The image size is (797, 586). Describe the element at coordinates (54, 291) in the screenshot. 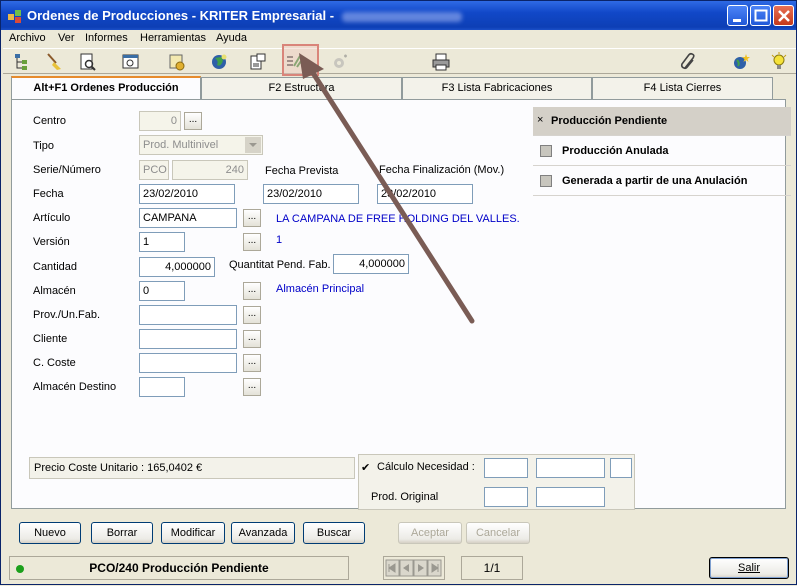

I see `almacen-label: Almacén` at that location.